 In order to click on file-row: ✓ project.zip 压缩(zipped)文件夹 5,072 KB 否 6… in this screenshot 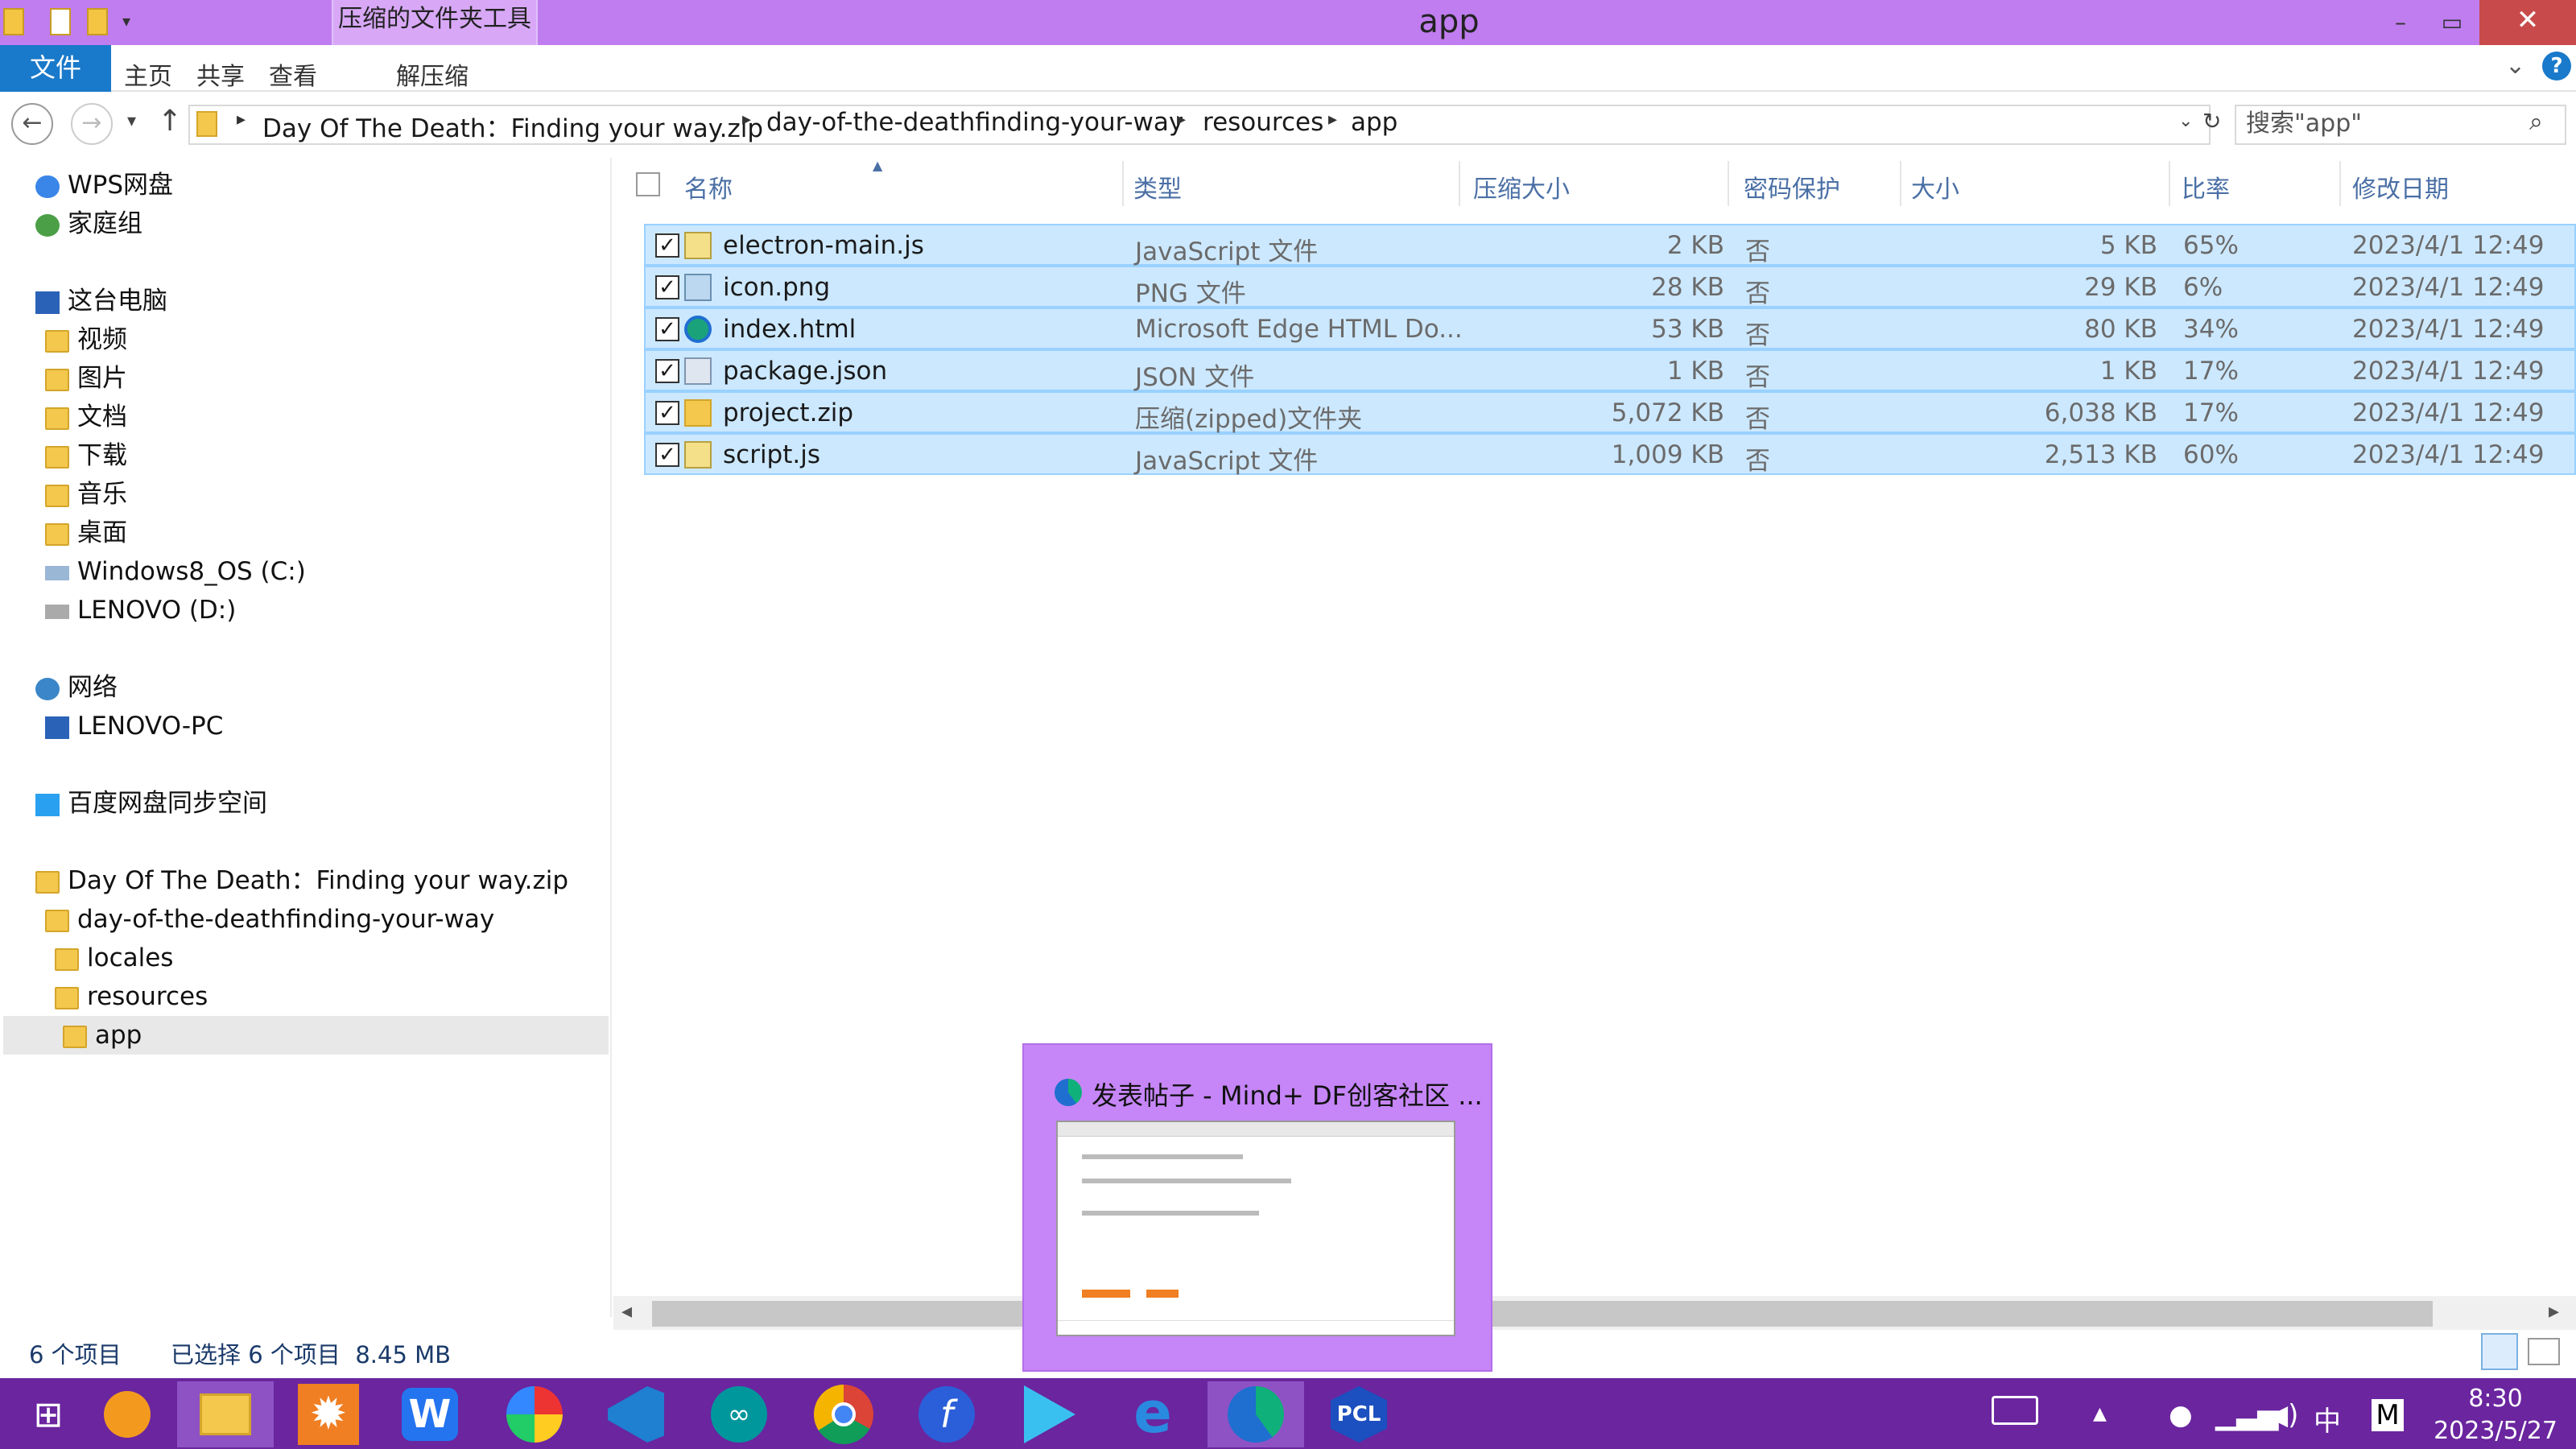, I will do `click(1610, 412)`.